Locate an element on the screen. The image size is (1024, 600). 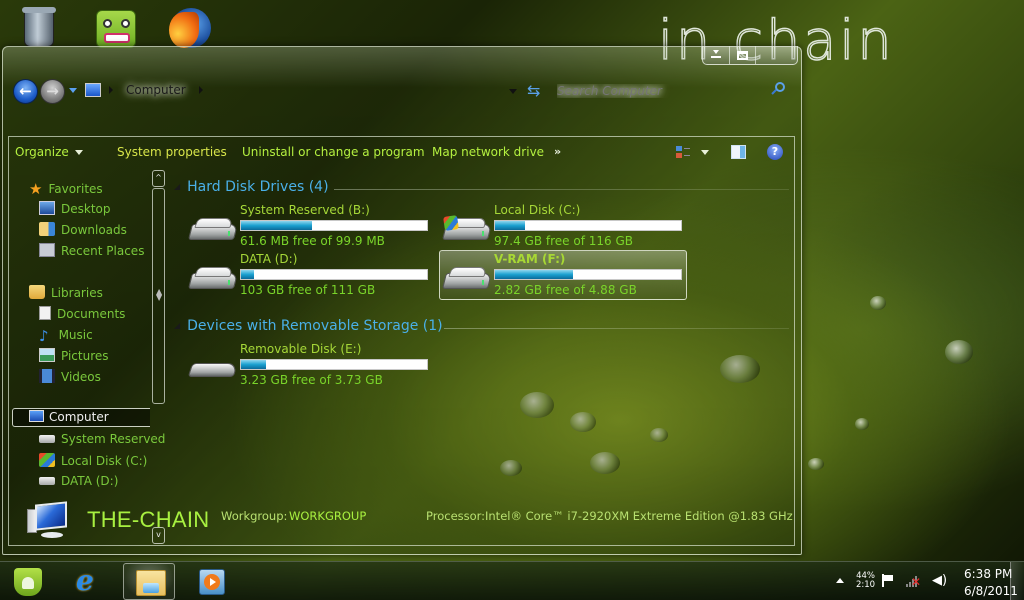
workgroup-label: Workgroup: is located at coordinates (254, 516).